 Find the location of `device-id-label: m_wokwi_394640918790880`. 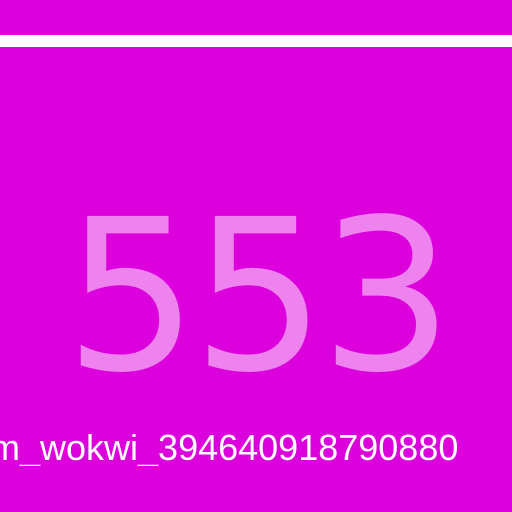

device-id-label: m_wokwi_394640918790880 is located at coordinates (229, 448).